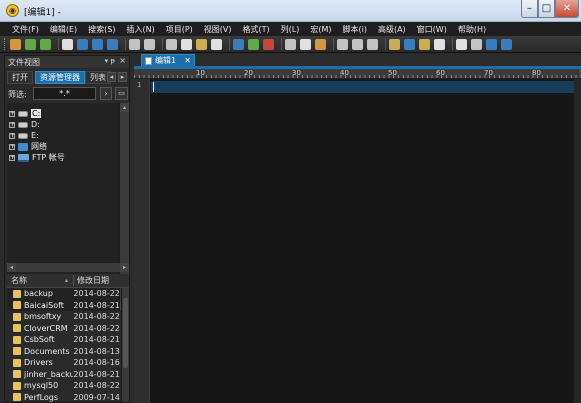 The width and height of the screenshot is (581, 403). Describe the element at coordinates (355, 29) in the screenshot. I see `menu-item-9: 脚本(i)` at that location.